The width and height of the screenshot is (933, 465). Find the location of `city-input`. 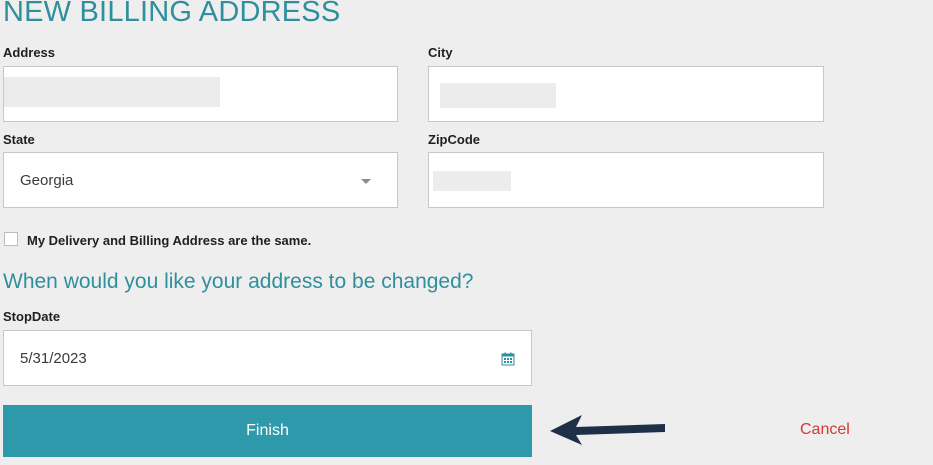

city-input is located at coordinates (626, 94).